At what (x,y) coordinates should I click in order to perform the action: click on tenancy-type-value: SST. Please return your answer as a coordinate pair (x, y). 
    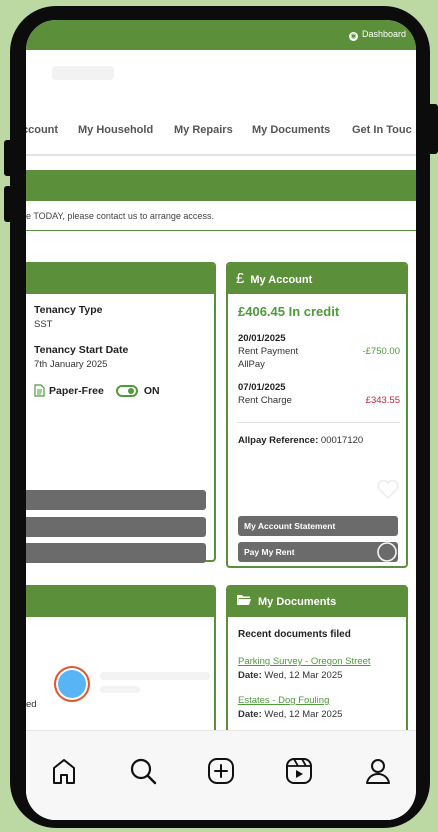
    Looking at the image, I should click on (43, 324).